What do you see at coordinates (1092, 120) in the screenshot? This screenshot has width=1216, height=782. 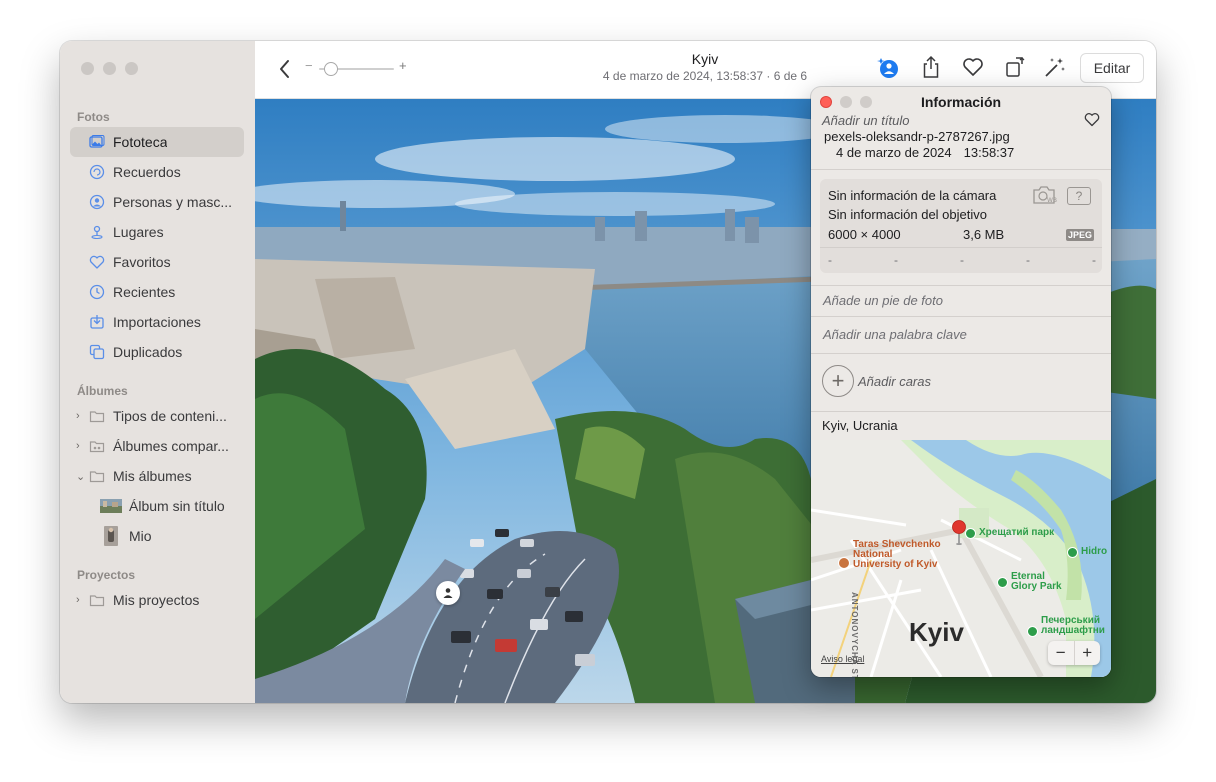 I see `favorite-toggle` at bounding box center [1092, 120].